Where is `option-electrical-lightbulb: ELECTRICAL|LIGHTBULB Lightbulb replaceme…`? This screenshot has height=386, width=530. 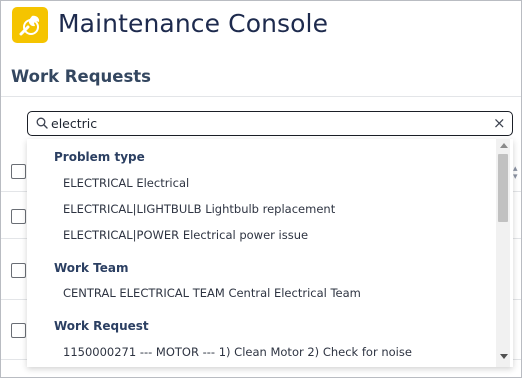 option-electrical-lightbulb: ELECTRICAL|LIGHTBULB Lightbulb replaceme… is located at coordinates (199, 209).